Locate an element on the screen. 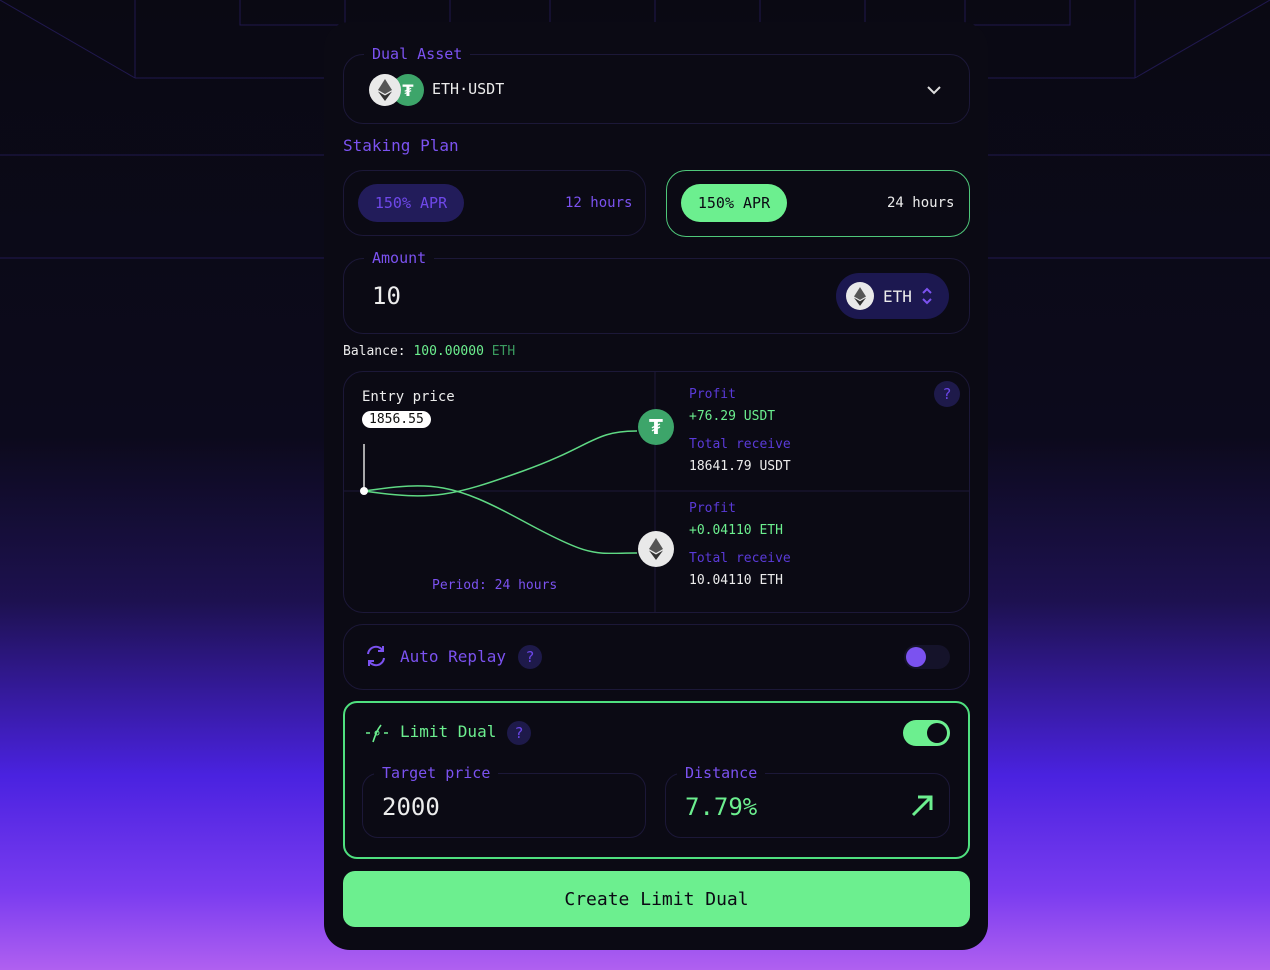  distance-label: Distance is located at coordinates (721, 773).